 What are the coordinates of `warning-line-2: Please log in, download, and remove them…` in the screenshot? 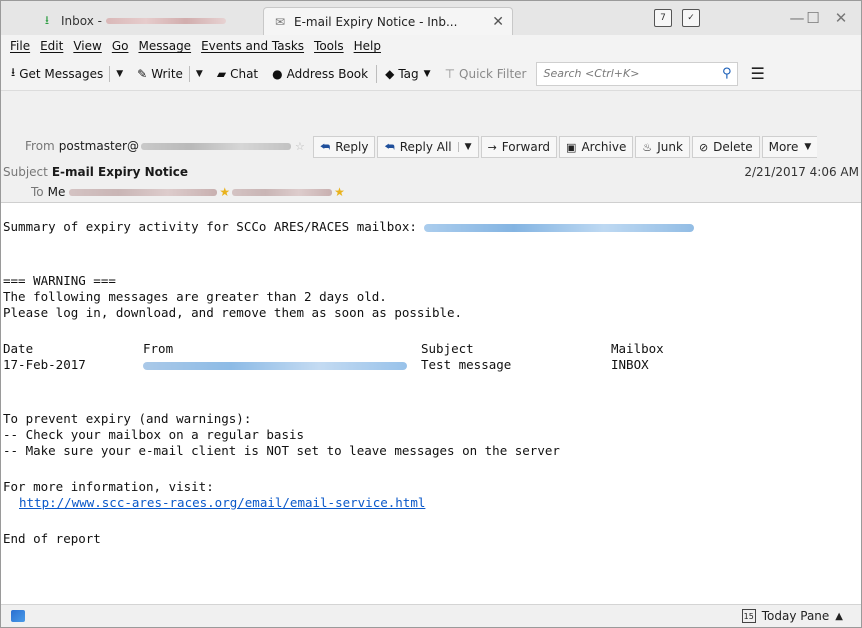 It's located at (233, 312).